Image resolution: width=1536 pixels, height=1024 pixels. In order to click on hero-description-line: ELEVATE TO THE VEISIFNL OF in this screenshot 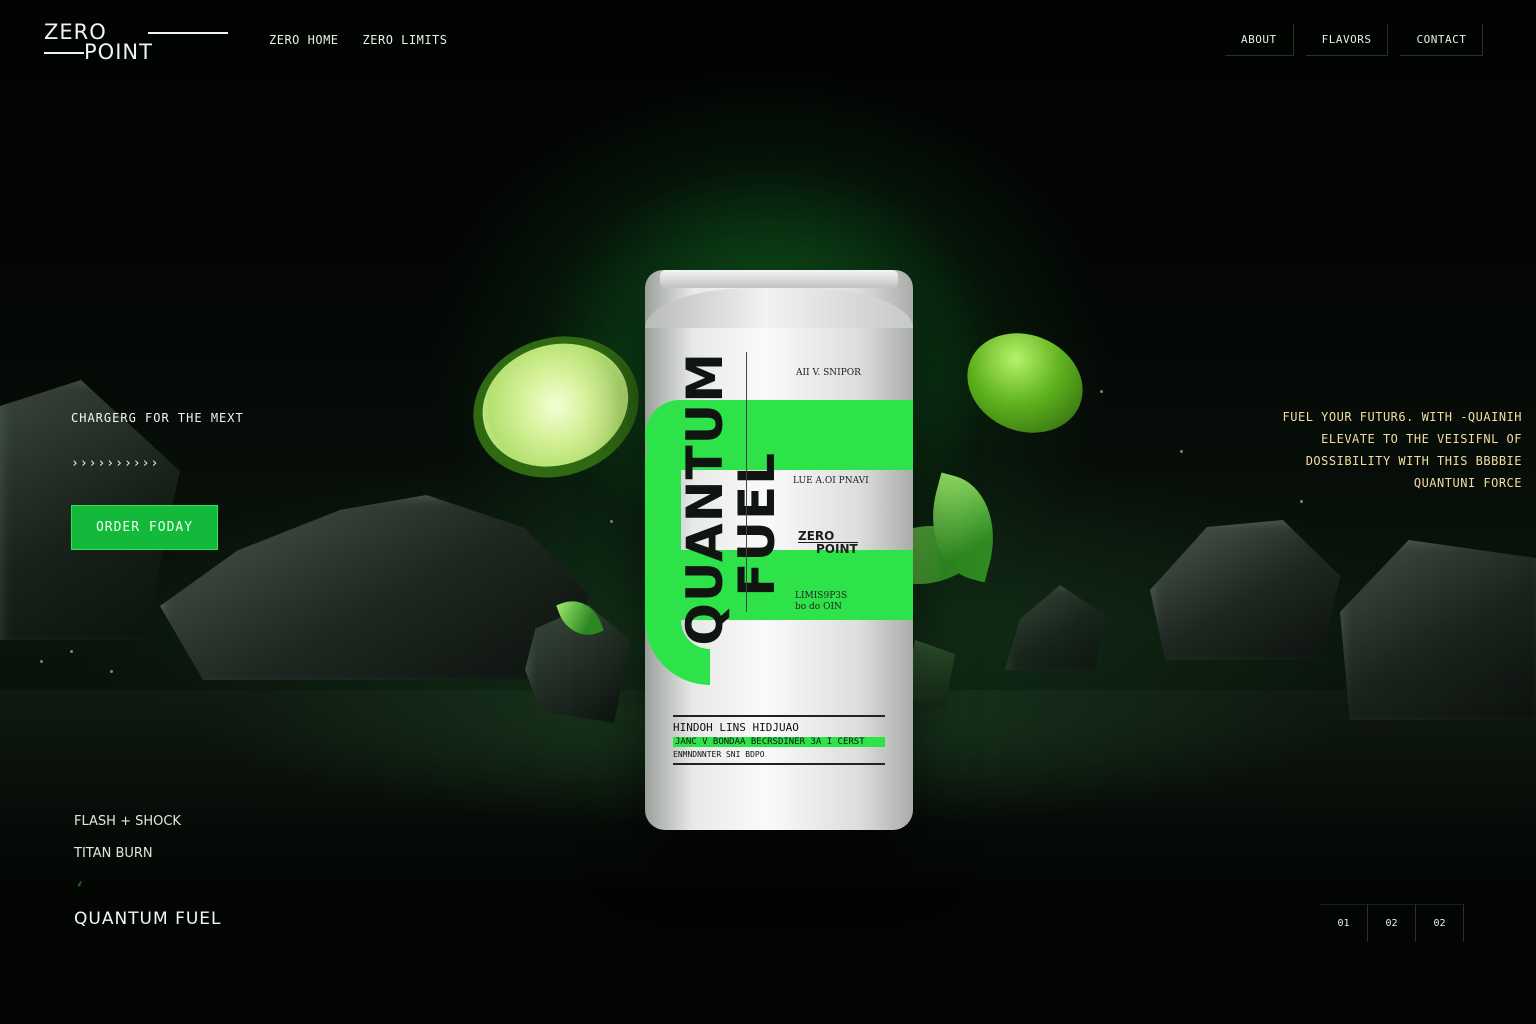, I will do `click(1421, 439)`.